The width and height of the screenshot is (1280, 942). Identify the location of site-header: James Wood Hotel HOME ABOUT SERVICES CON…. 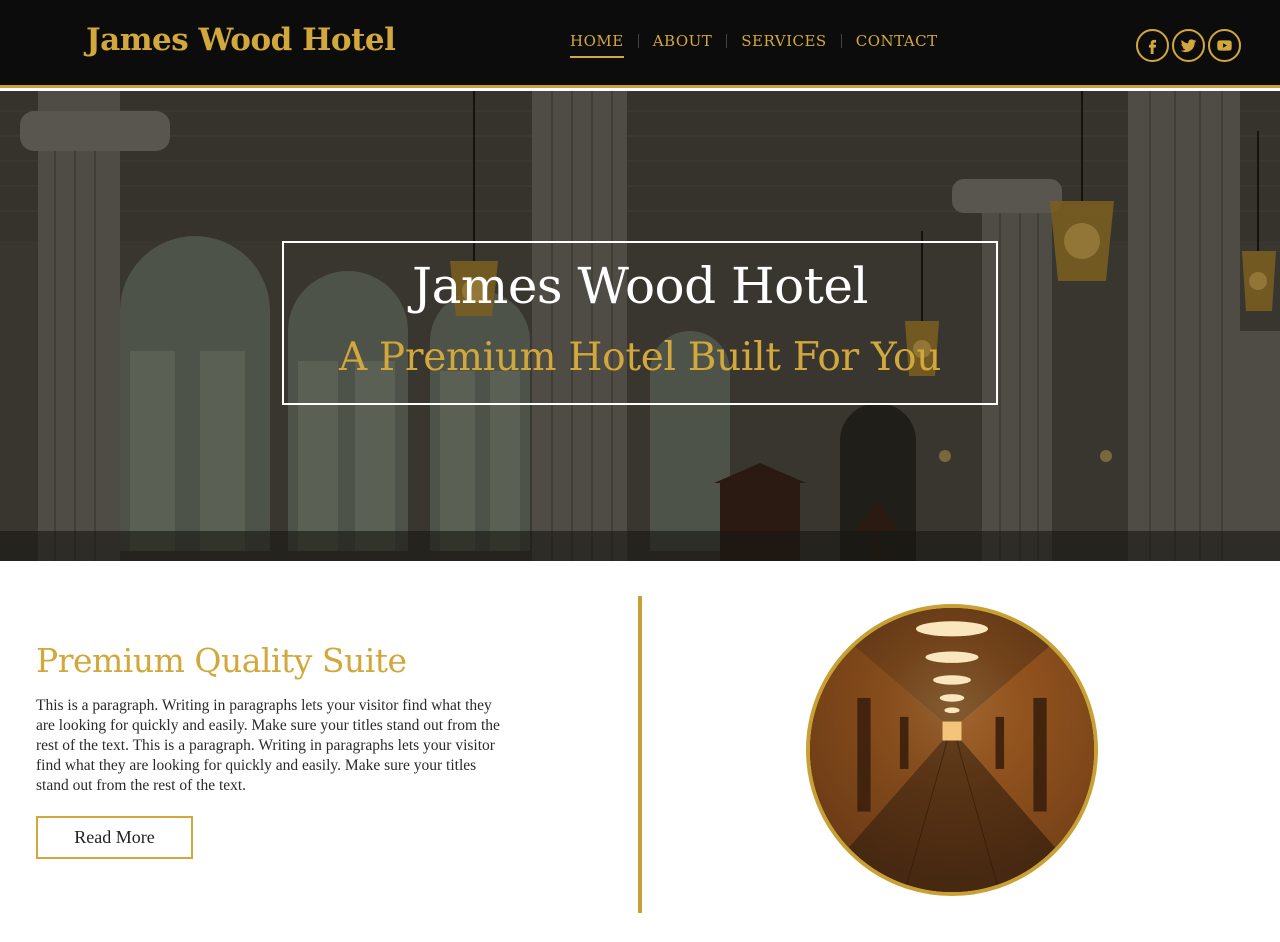
(640, 44).